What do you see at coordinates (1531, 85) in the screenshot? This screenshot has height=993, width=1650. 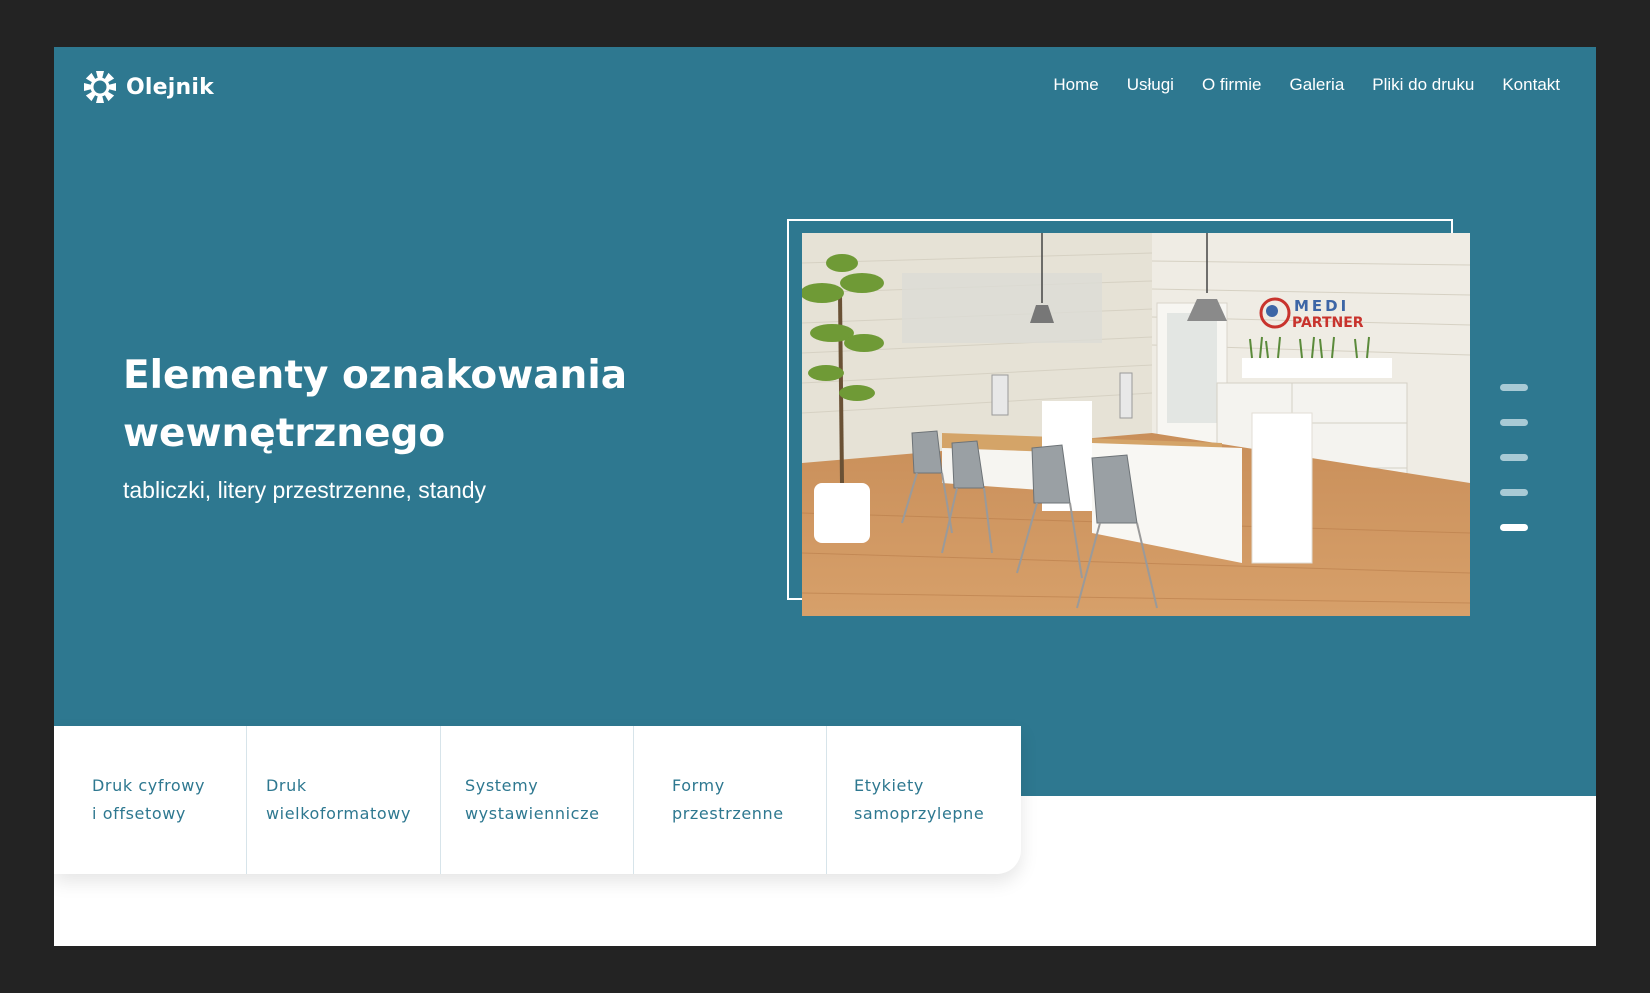 I see `nav-kontakt: Kontakt` at bounding box center [1531, 85].